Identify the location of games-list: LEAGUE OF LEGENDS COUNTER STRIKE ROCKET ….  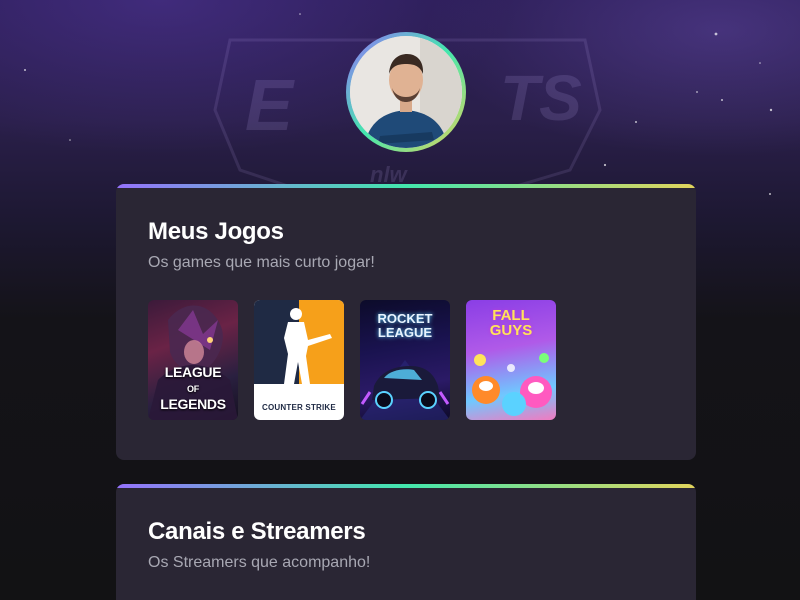
(352, 360).